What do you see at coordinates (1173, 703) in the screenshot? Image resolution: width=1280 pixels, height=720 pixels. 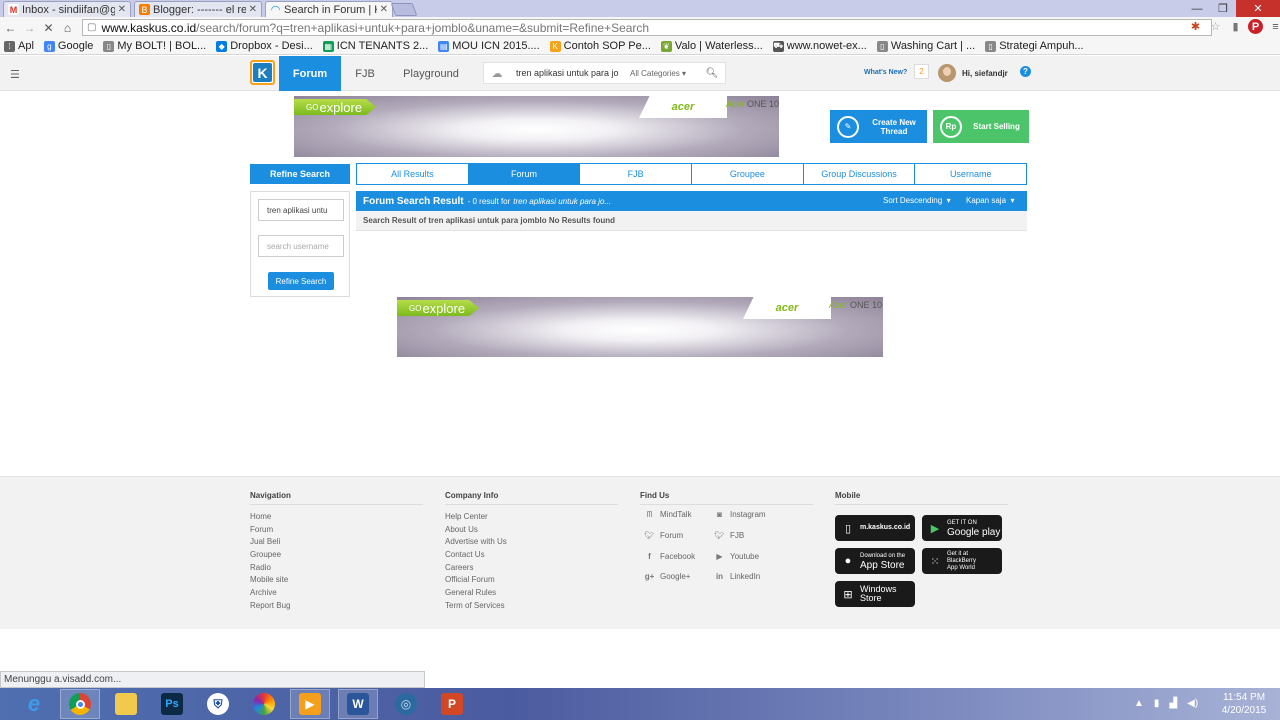 I see `network-icon: ▟` at bounding box center [1173, 703].